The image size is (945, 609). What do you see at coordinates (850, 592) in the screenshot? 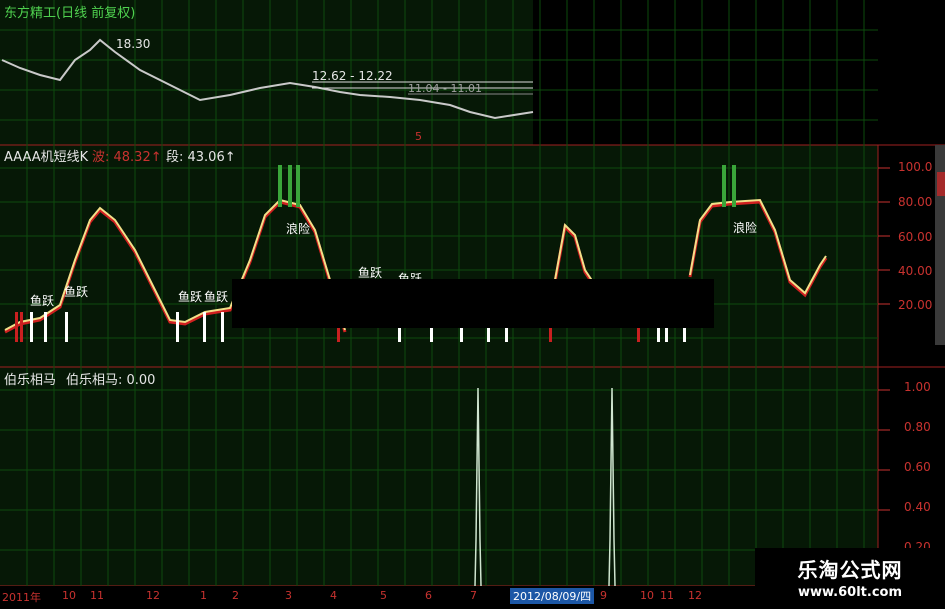
I see `watermark-url: www.60lt.com` at bounding box center [850, 592].